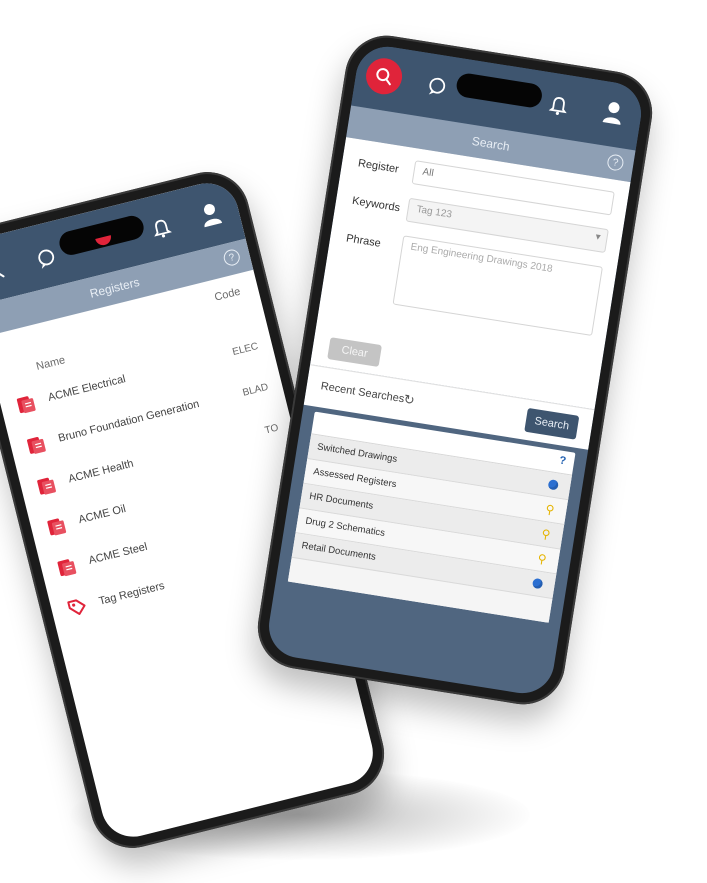 The width and height of the screenshot is (707, 883). Describe the element at coordinates (428, 173) in the screenshot. I see `register-value: All` at that location.